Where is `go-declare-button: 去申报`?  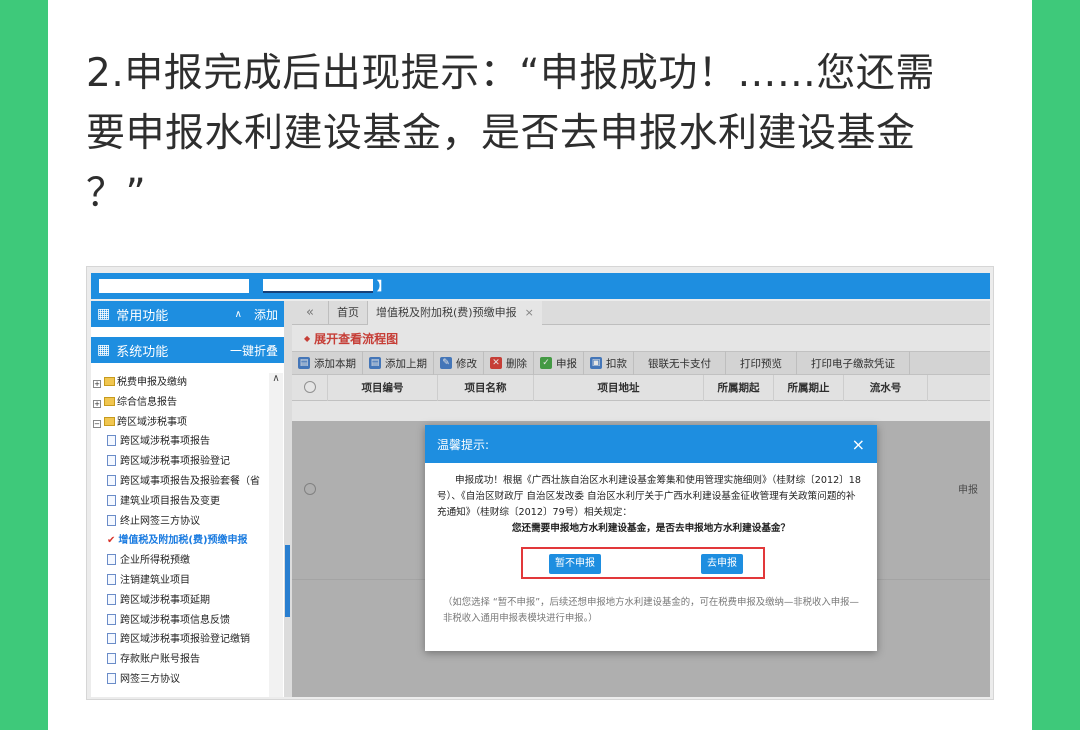
go-declare-button: 去申报 is located at coordinates (722, 564).